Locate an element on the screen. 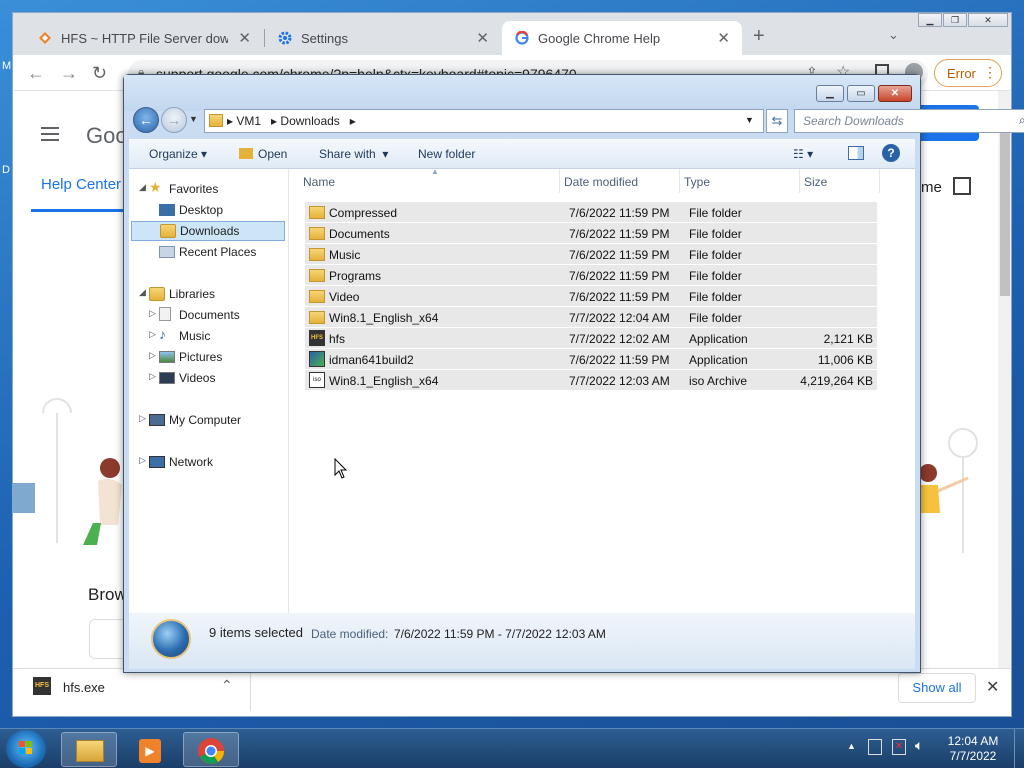 The image size is (1024, 768). share-with-button: Share with ▾ is located at coordinates (353, 154).